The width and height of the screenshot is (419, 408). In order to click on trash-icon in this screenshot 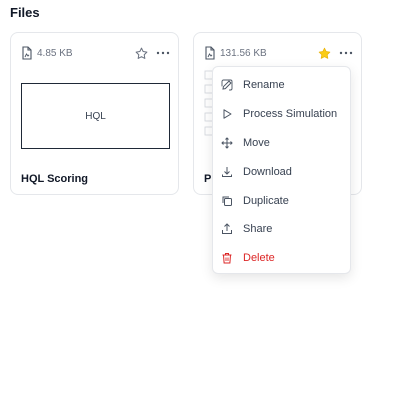, I will do `click(227, 258)`.